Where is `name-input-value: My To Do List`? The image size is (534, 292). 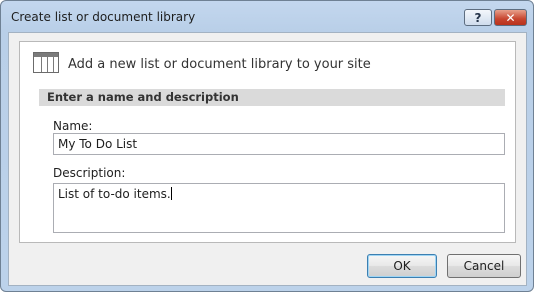 name-input-value: My To Do List is located at coordinates (98, 144).